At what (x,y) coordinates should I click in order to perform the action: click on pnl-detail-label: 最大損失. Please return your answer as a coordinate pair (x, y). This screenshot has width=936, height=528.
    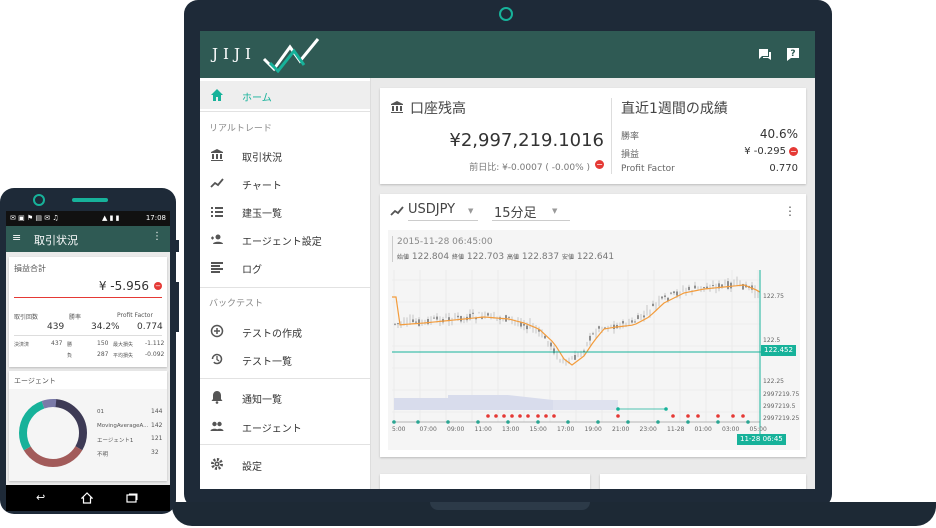
    Looking at the image, I should click on (123, 345).